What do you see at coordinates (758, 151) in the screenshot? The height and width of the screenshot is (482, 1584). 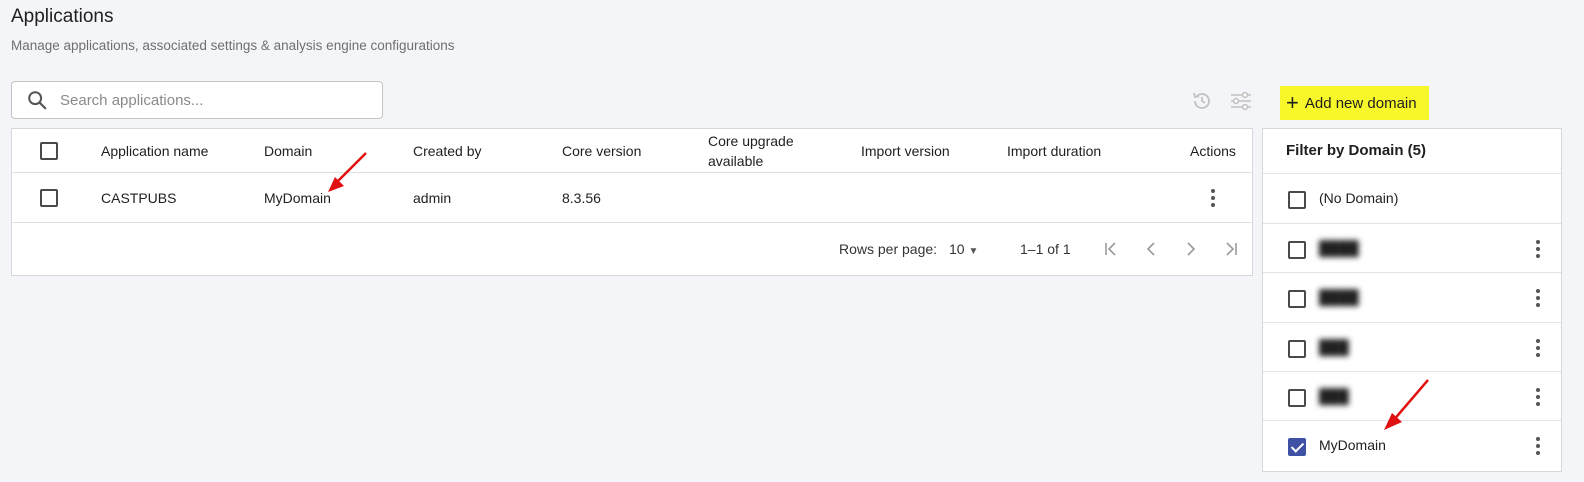 I see `column-header-core-upgrade: Core upgrade available` at bounding box center [758, 151].